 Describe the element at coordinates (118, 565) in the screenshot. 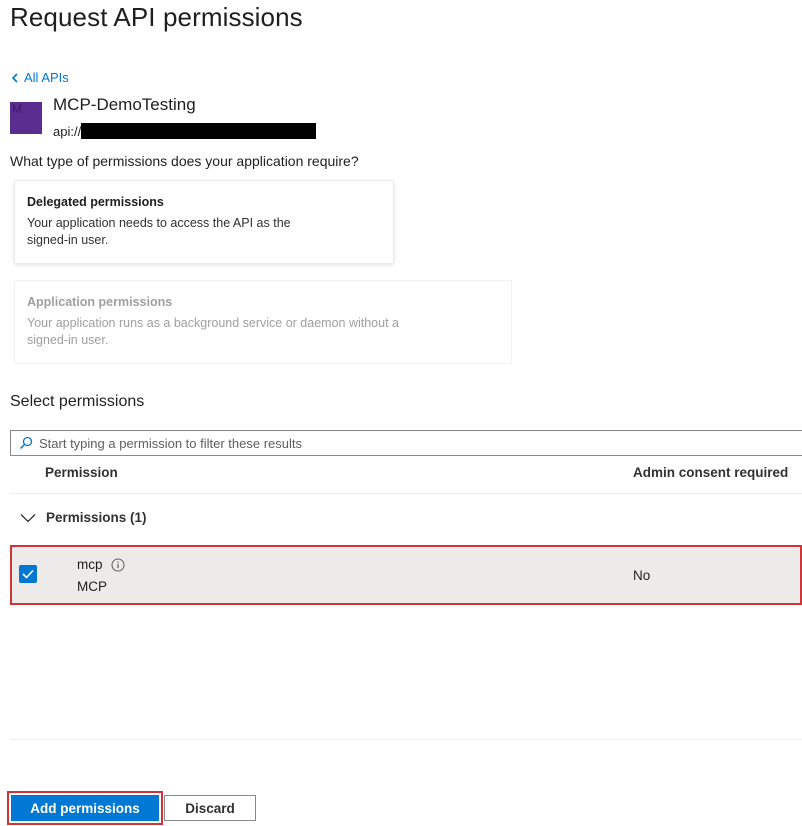

I see `info-icon` at that location.